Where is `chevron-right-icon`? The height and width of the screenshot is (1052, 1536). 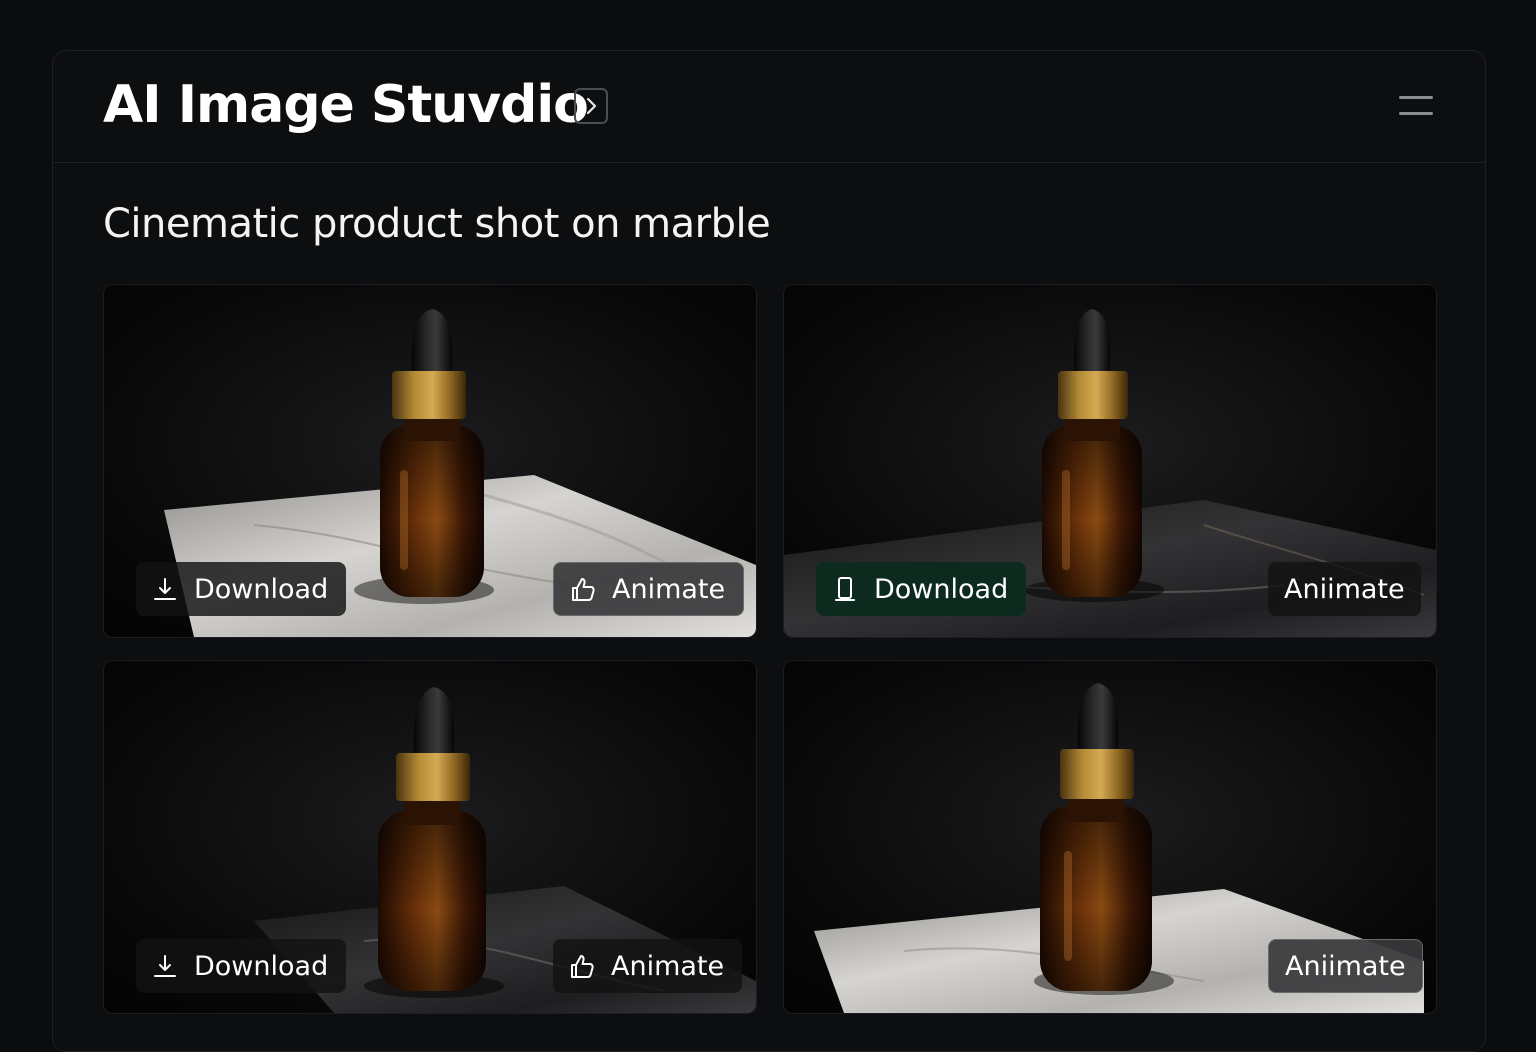 chevron-right-icon is located at coordinates (591, 106).